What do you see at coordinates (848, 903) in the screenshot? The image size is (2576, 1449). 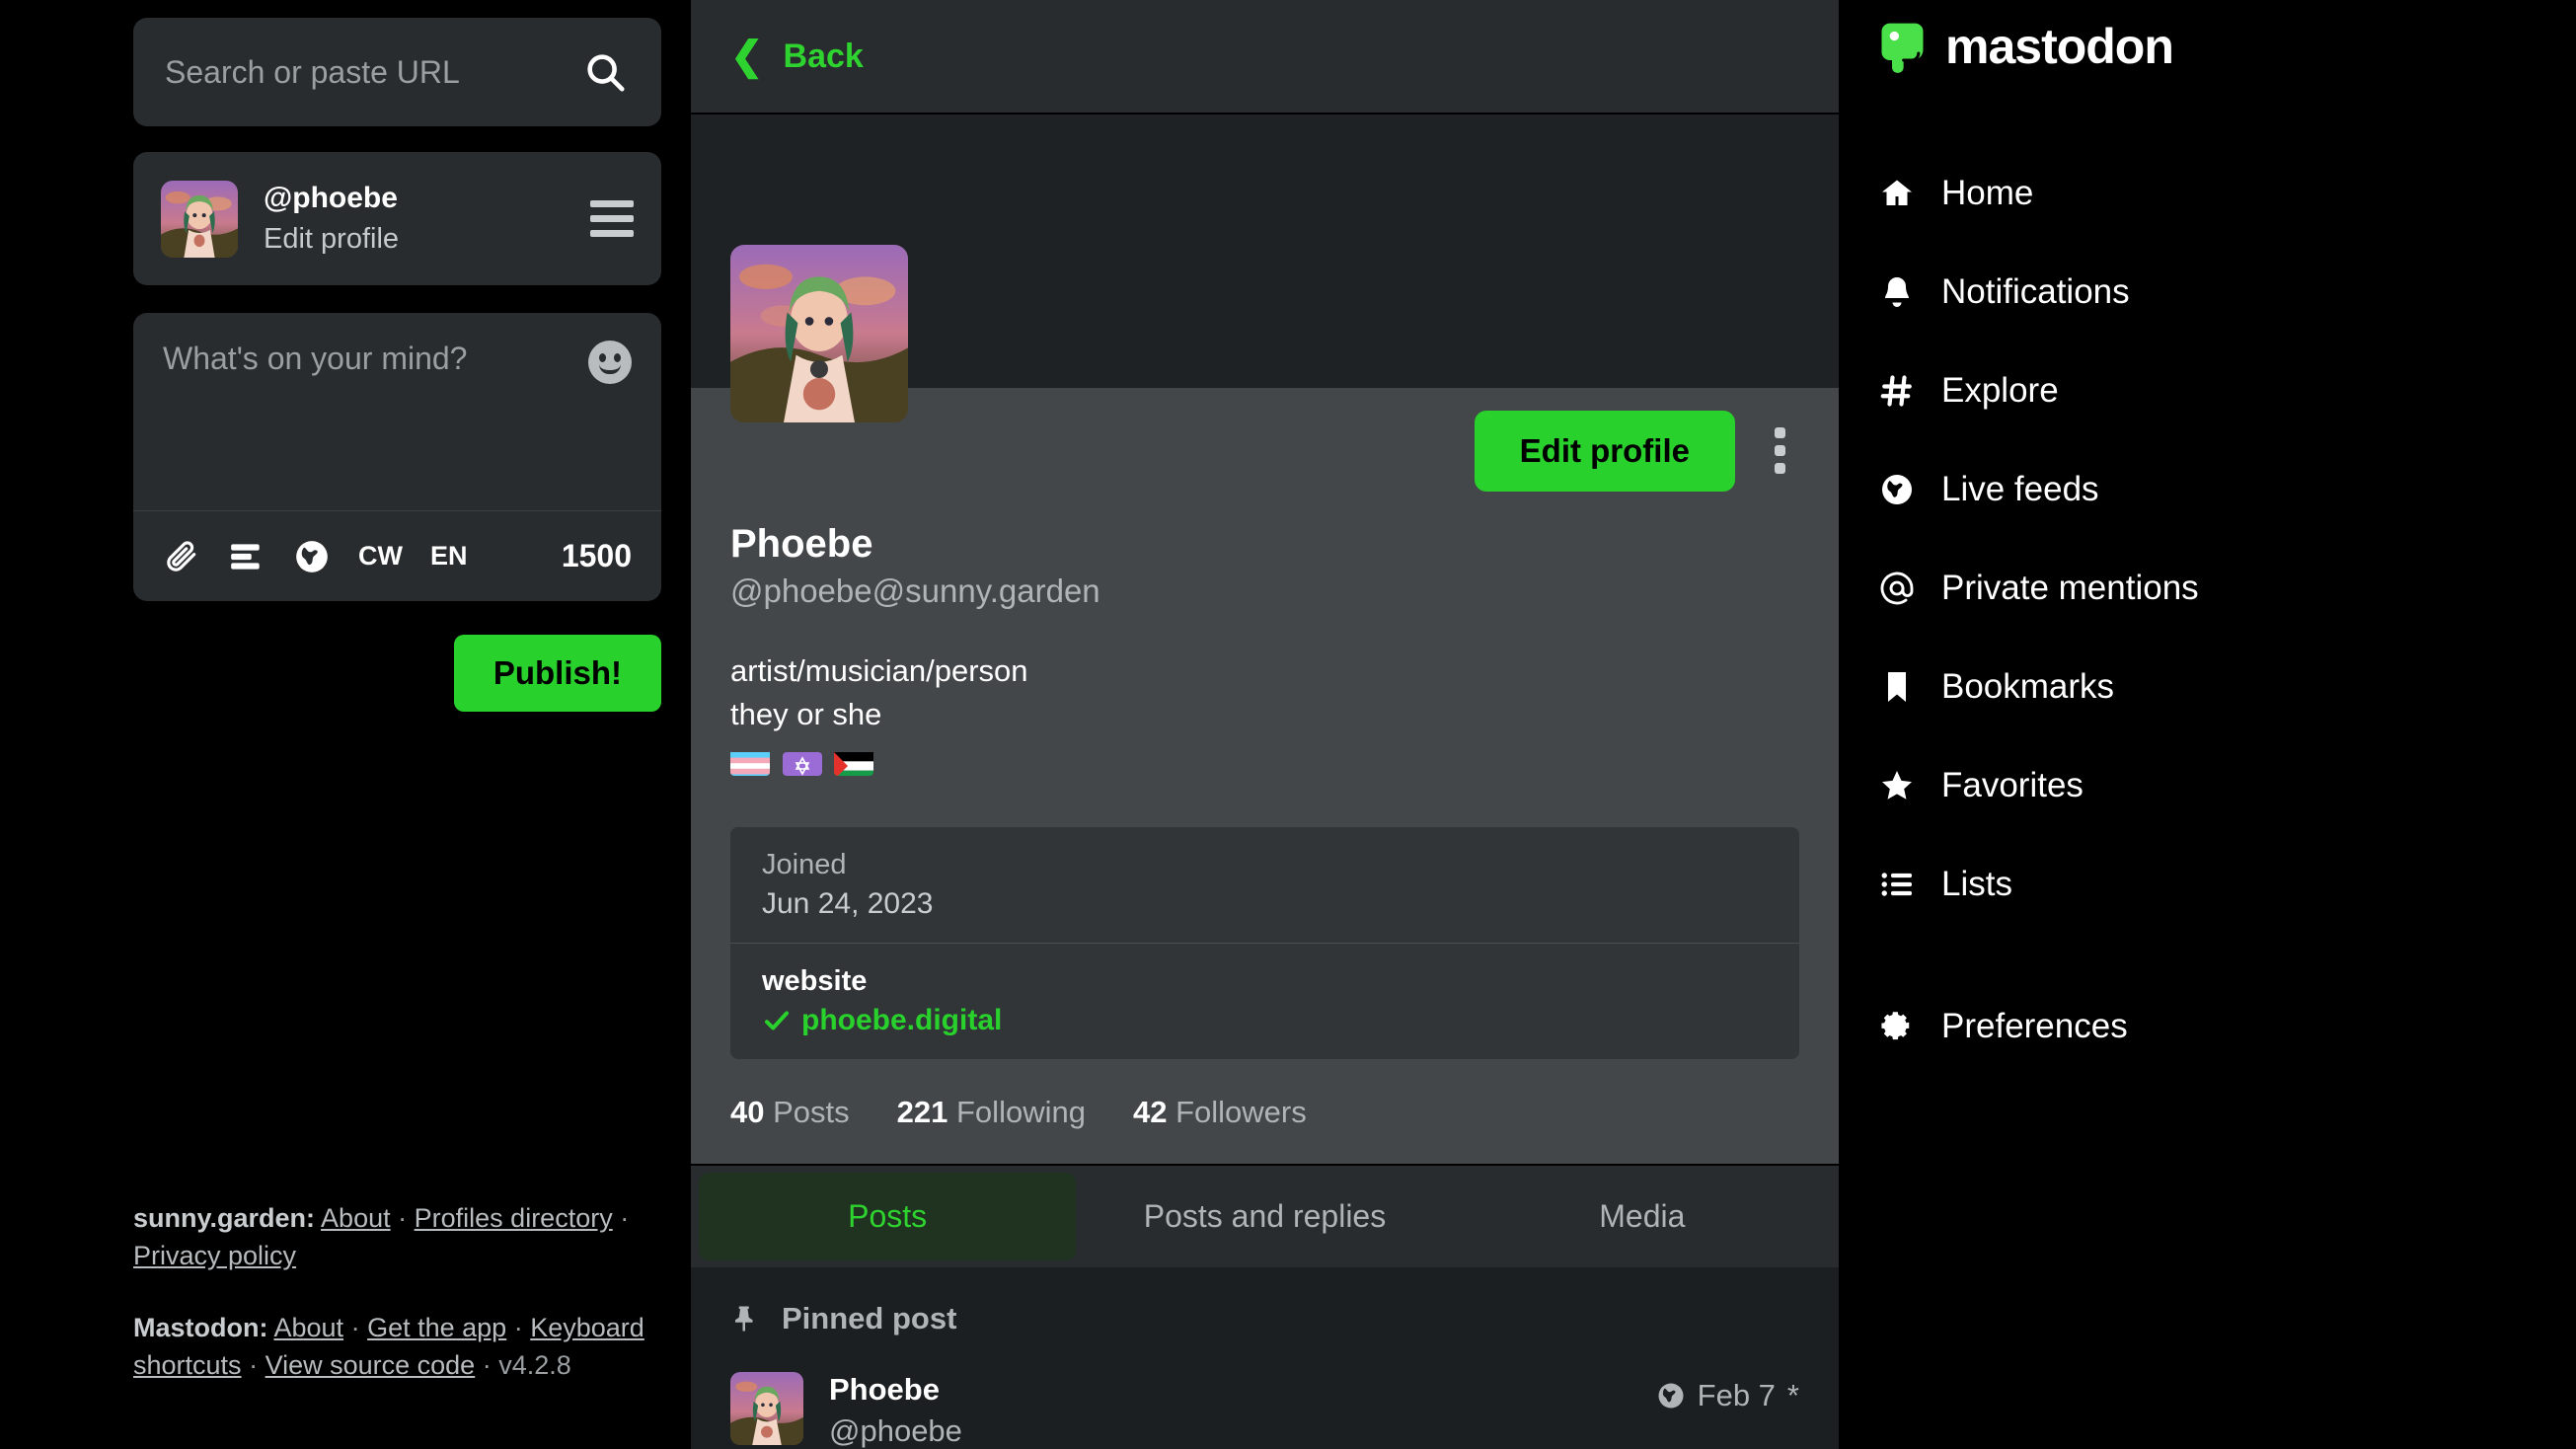 I see `field-value: Jun 24, 2023` at bounding box center [848, 903].